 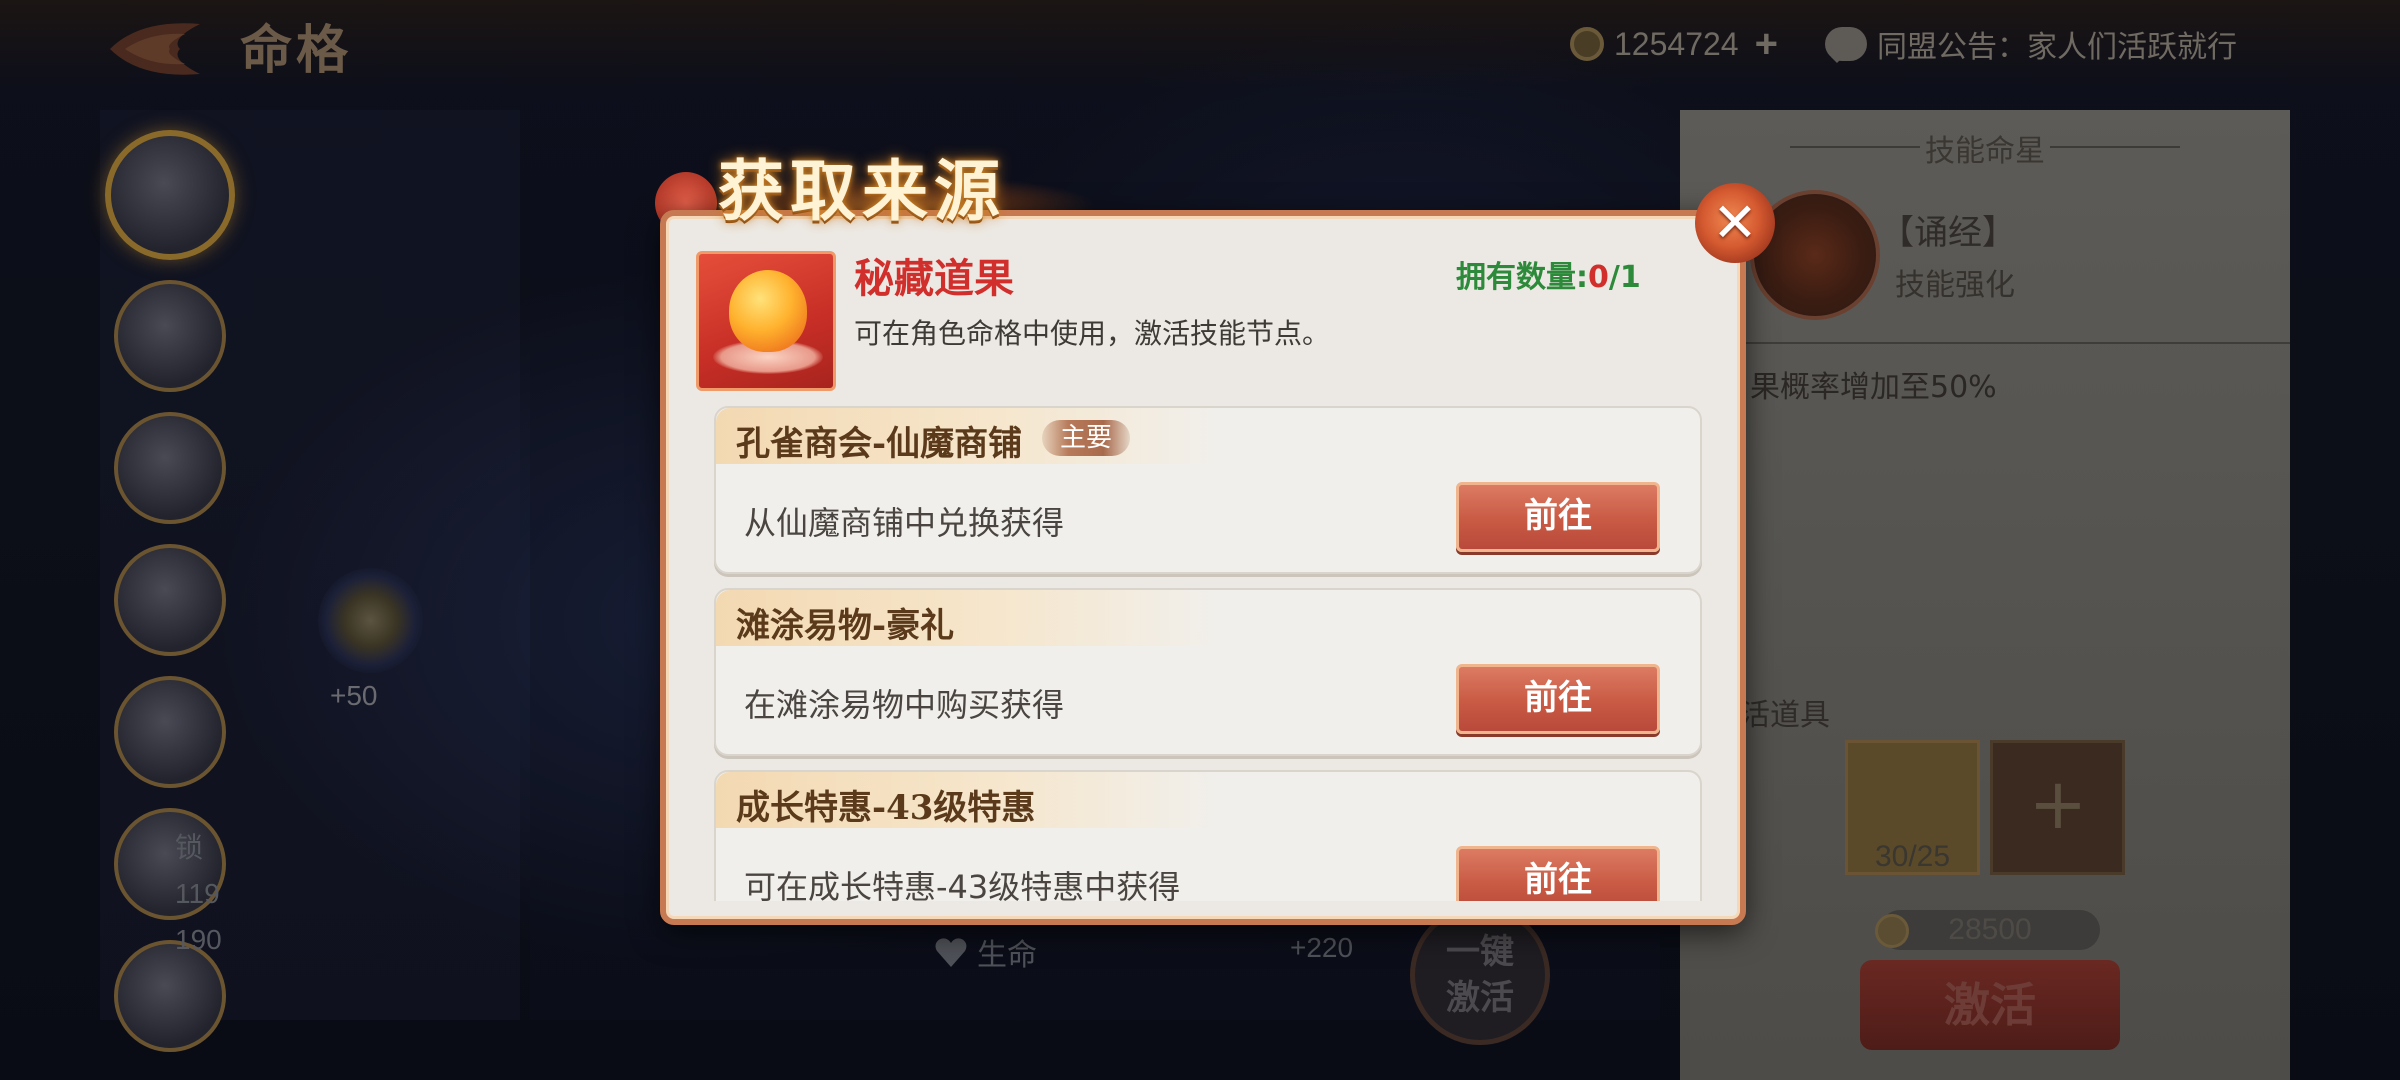 What do you see at coordinates (1322, 947) in the screenshot?
I see `stat-gain: +220` at bounding box center [1322, 947].